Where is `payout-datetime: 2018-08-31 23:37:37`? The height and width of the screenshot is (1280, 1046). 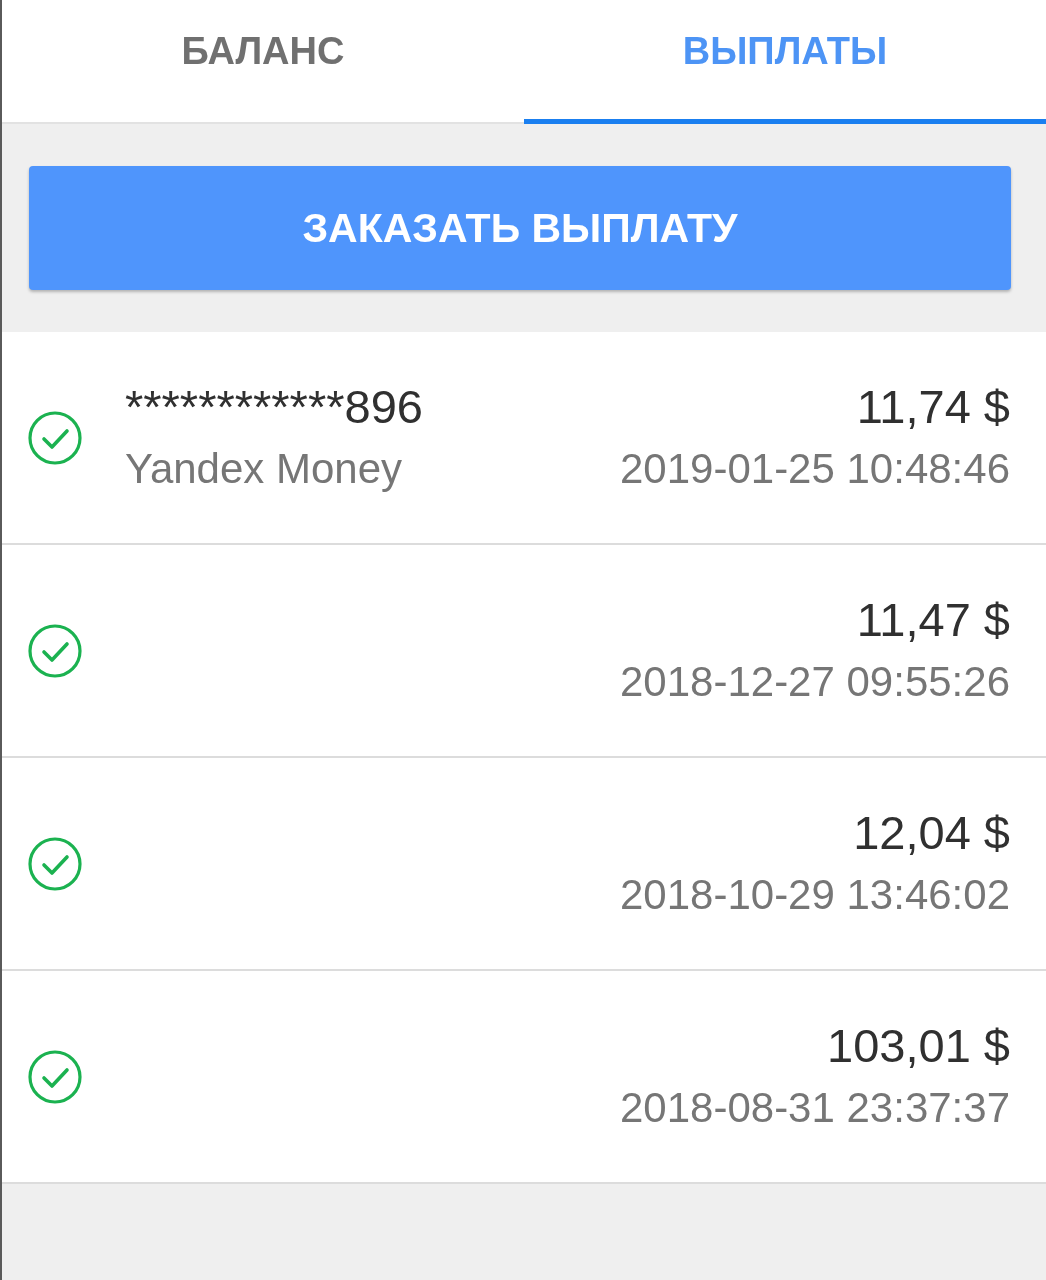 payout-datetime: 2018-08-31 23:37:37 is located at coordinates (815, 1107).